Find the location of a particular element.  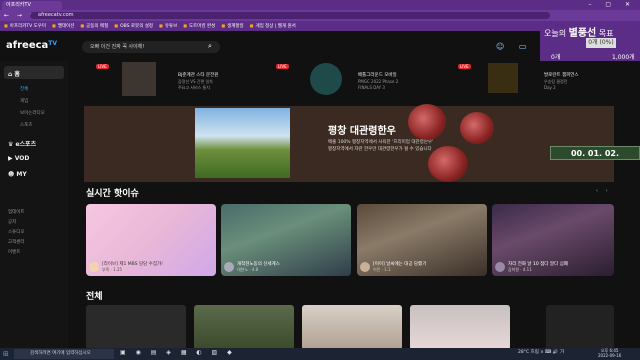

card-info: [이이] 날씨에는 대공 당했기 이민 · 1.1 is located at coordinates (428, 267).